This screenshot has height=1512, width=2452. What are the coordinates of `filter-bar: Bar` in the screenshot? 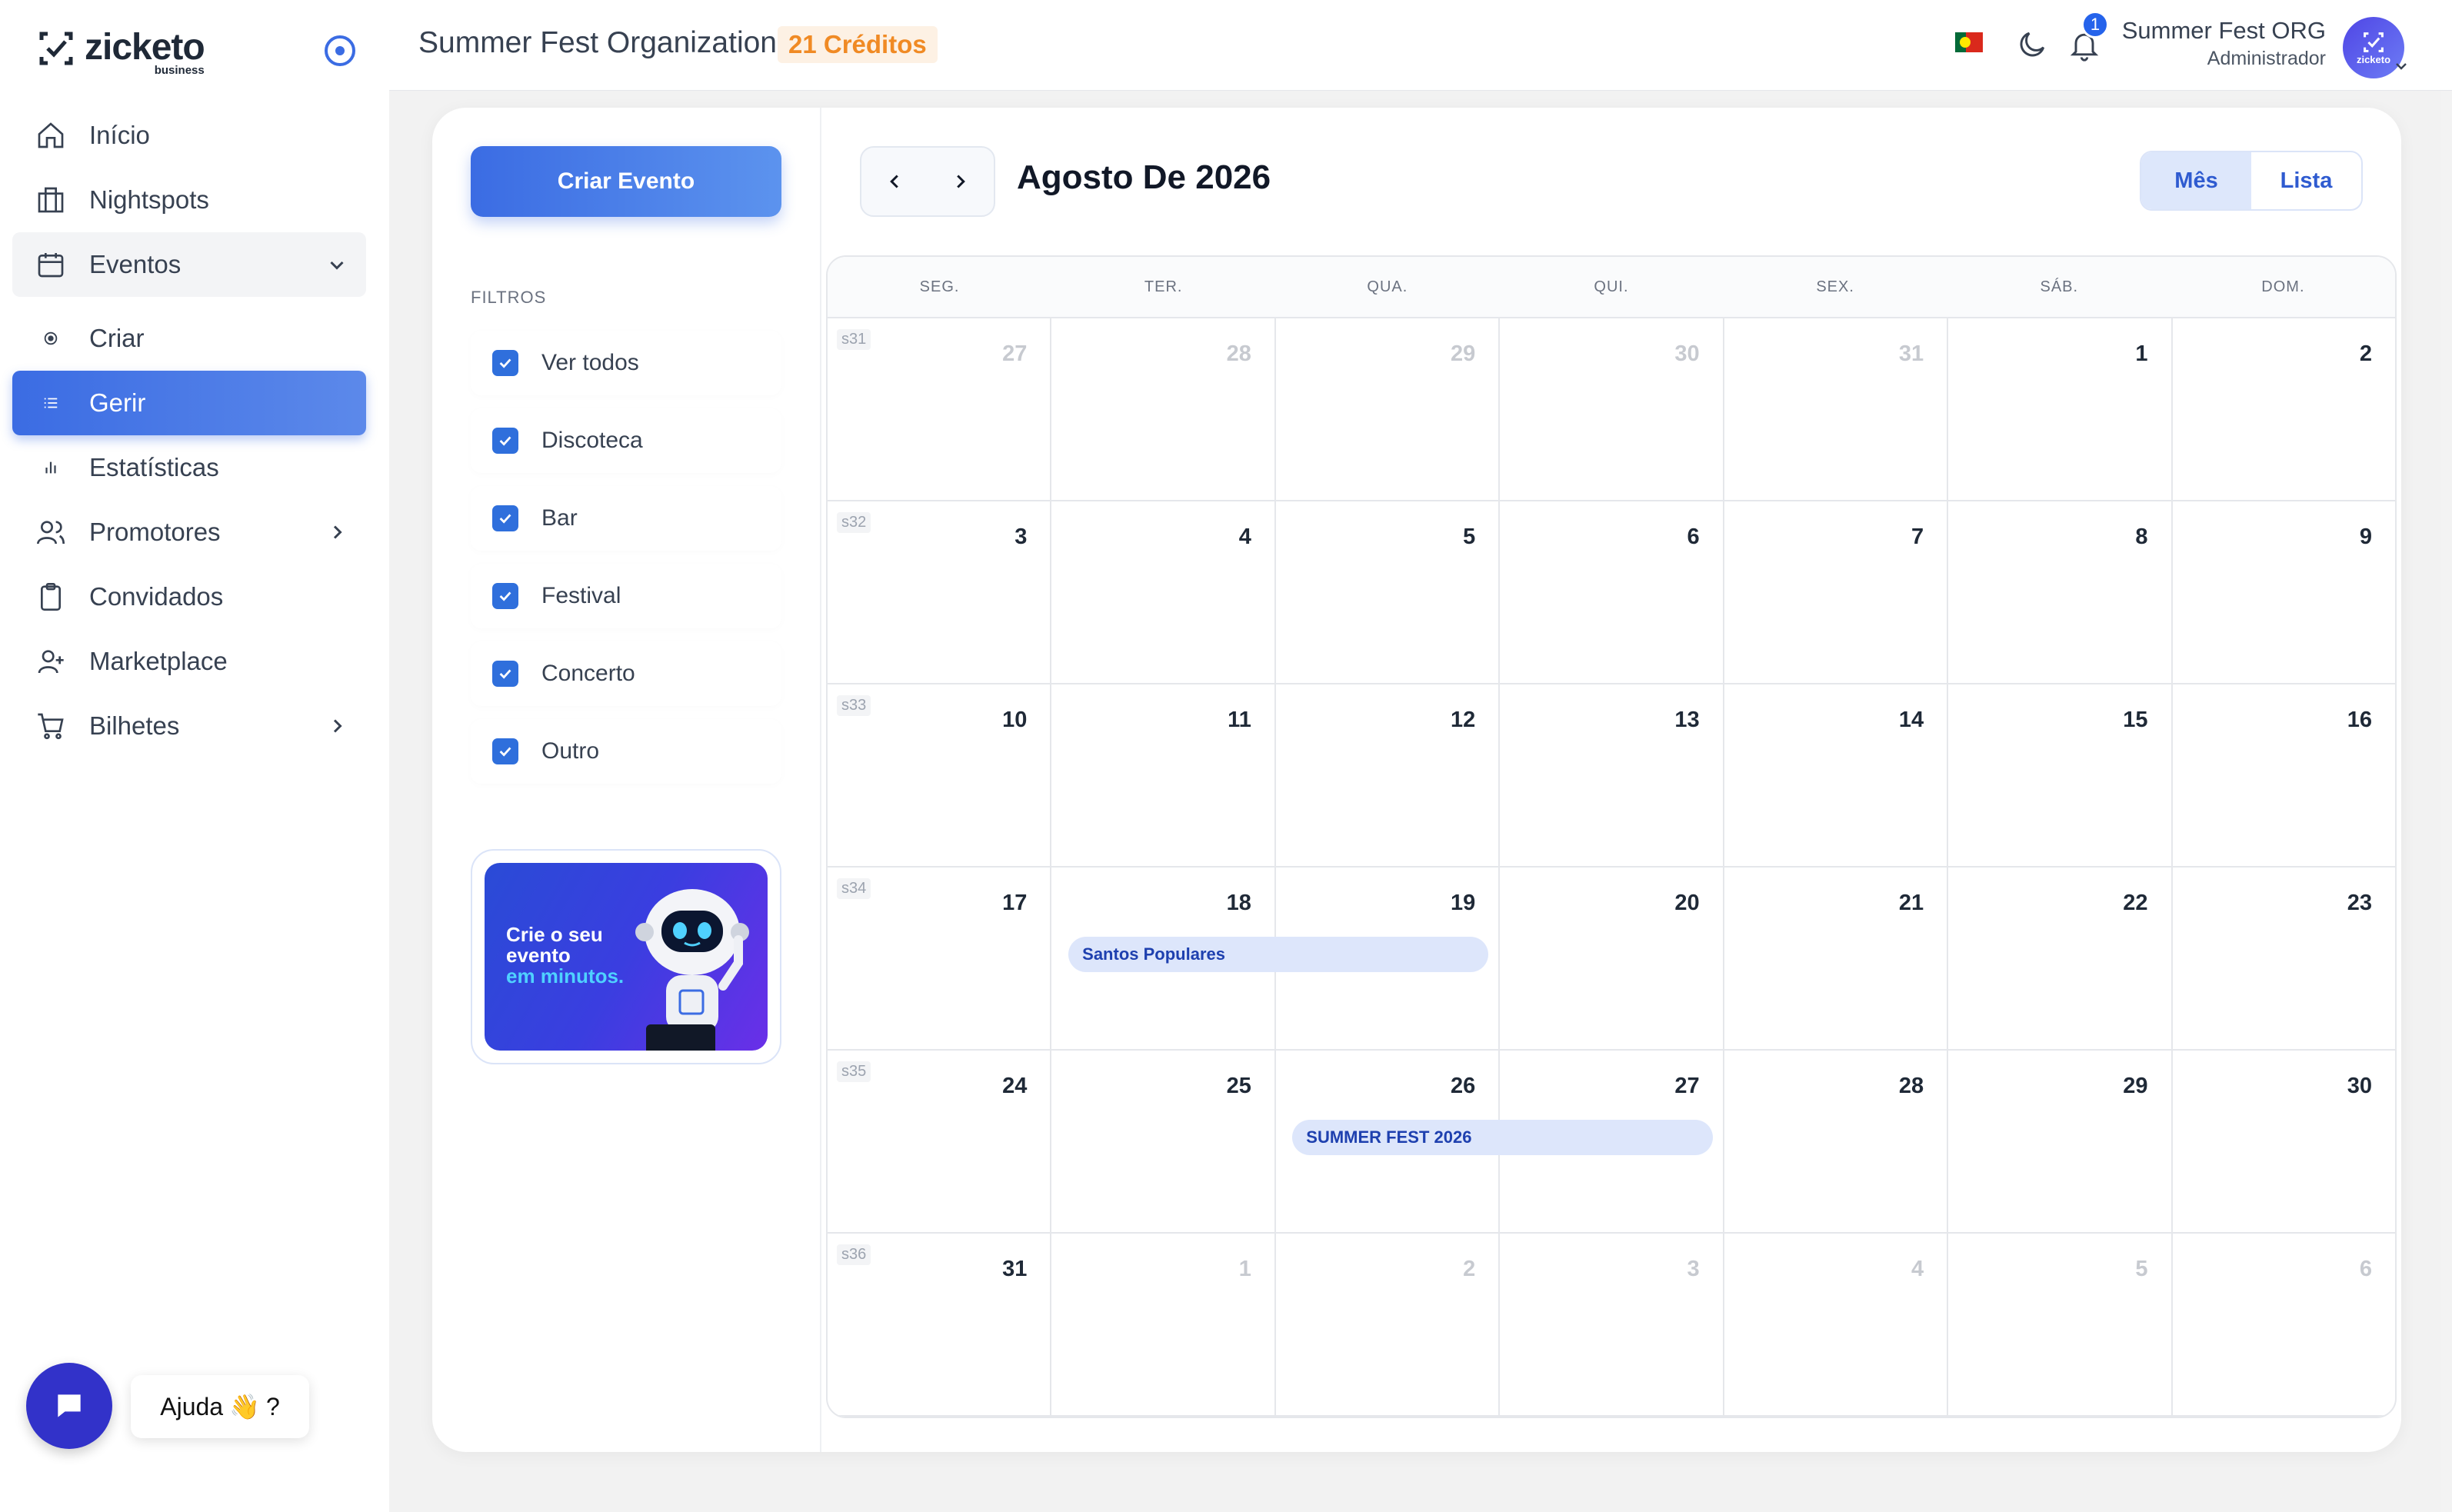 It's located at (626, 518).